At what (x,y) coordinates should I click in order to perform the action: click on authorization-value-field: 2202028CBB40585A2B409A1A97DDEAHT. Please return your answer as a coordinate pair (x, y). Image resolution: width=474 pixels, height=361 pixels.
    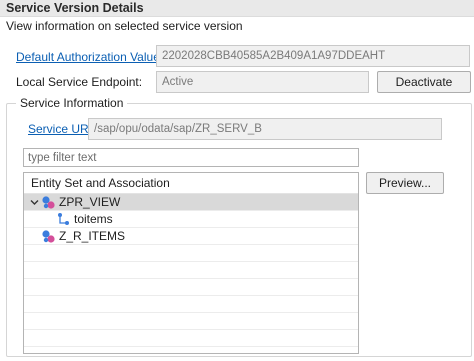
    Looking at the image, I should click on (313, 56).